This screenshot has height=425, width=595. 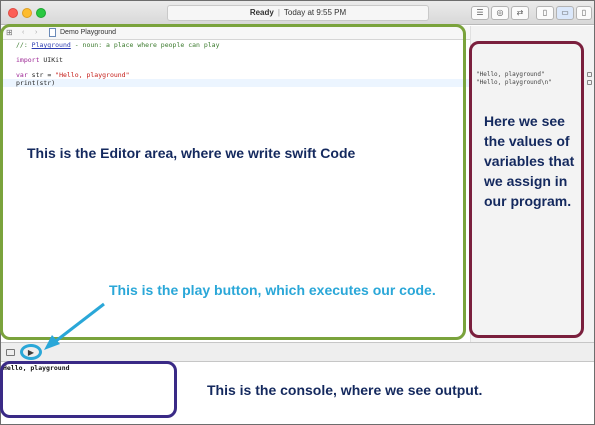 I want to click on rings-icon: ◎, so click(x=500, y=12).